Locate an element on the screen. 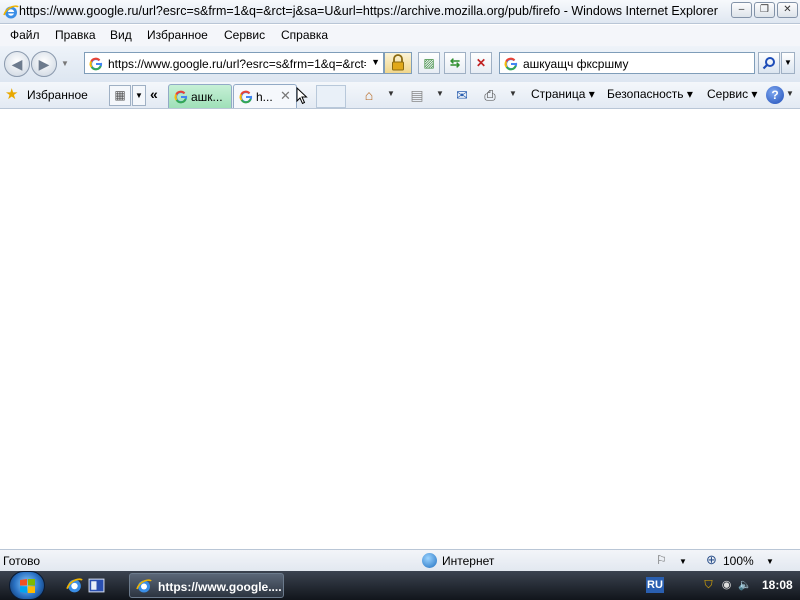 The height and width of the screenshot is (600, 800). back-button: ◀ is located at coordinates (17, 64).